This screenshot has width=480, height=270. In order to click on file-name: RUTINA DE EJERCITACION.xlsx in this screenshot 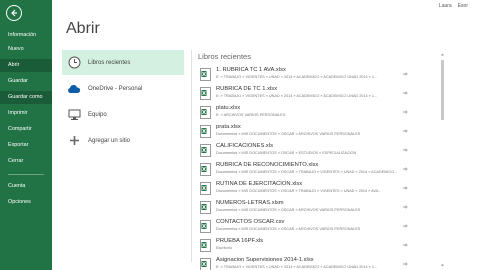, I will do `click(259, 184)`.